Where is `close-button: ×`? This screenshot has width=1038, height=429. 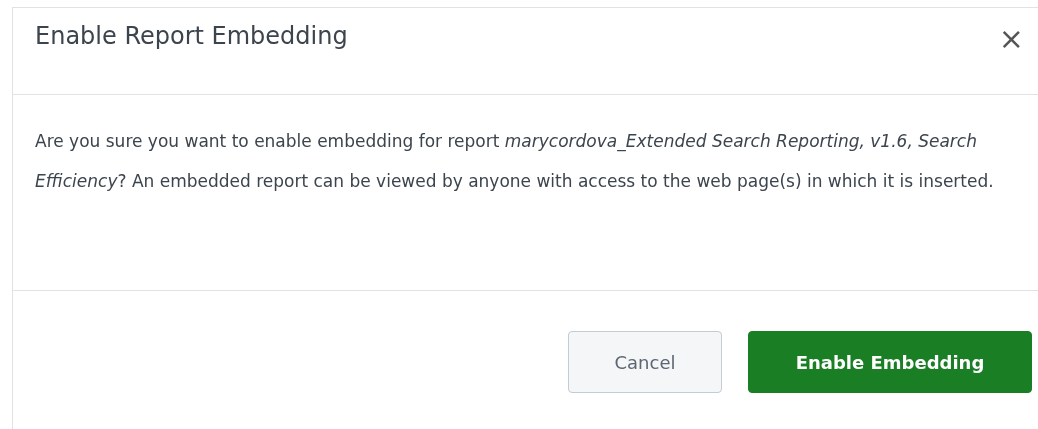
close-button: × is located at coordinates (1011, 39).